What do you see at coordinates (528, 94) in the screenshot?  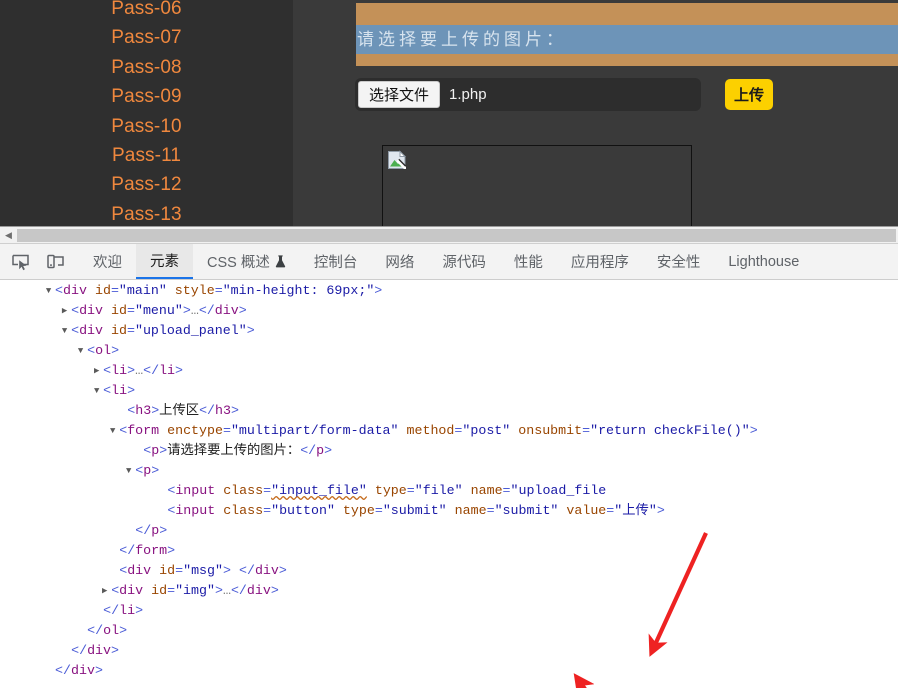 I see `file-input: 选择文件 1.php` at bounding box center [528, 94].